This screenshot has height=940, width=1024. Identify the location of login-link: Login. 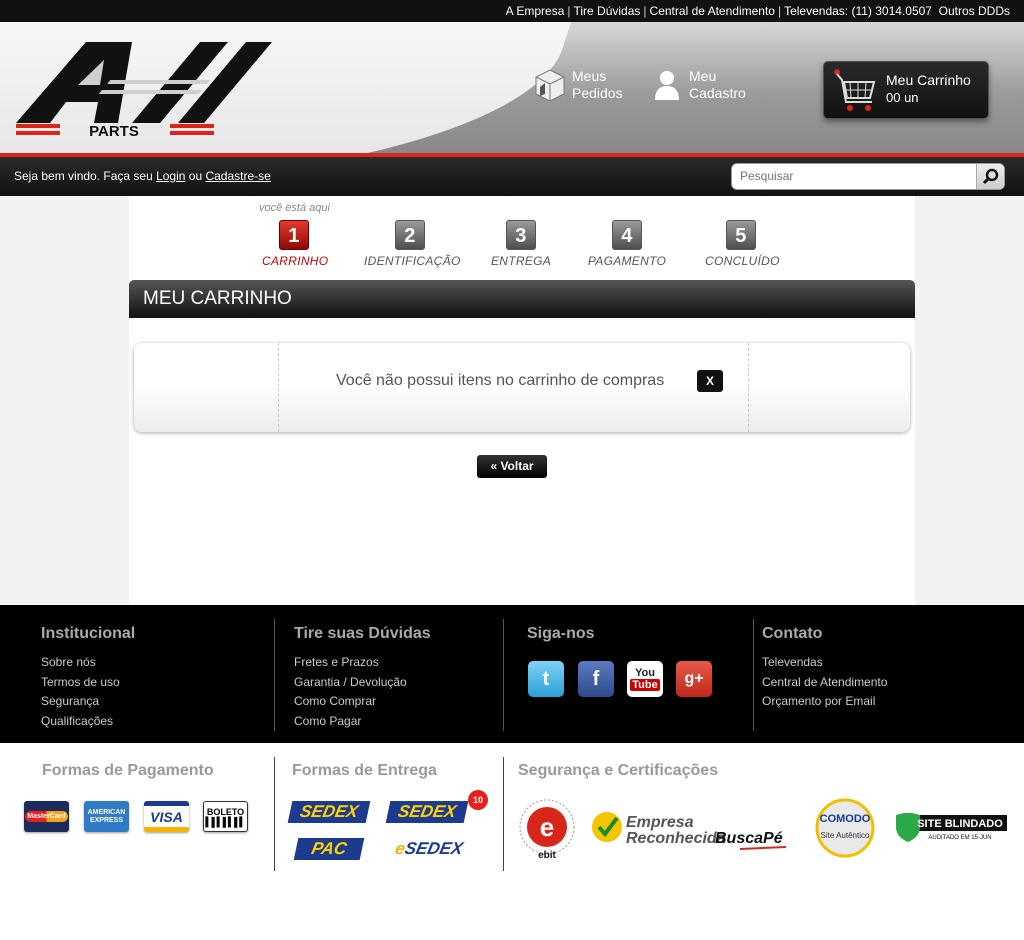
(170, 176).